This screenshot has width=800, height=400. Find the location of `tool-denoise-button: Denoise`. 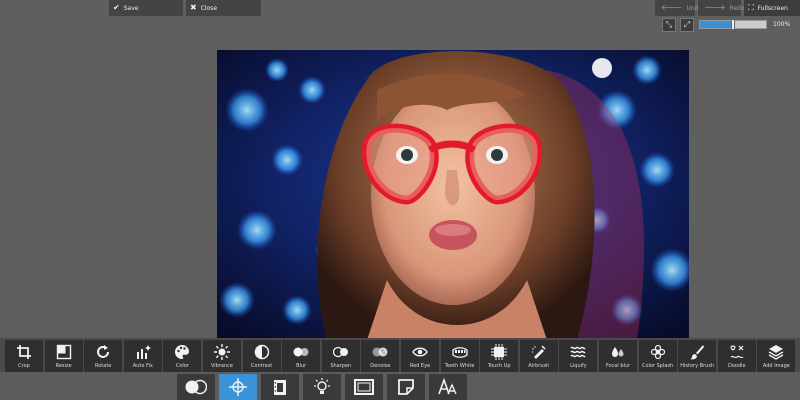

tool-denoise-button: Denoise is located at coordinates (380, 356).